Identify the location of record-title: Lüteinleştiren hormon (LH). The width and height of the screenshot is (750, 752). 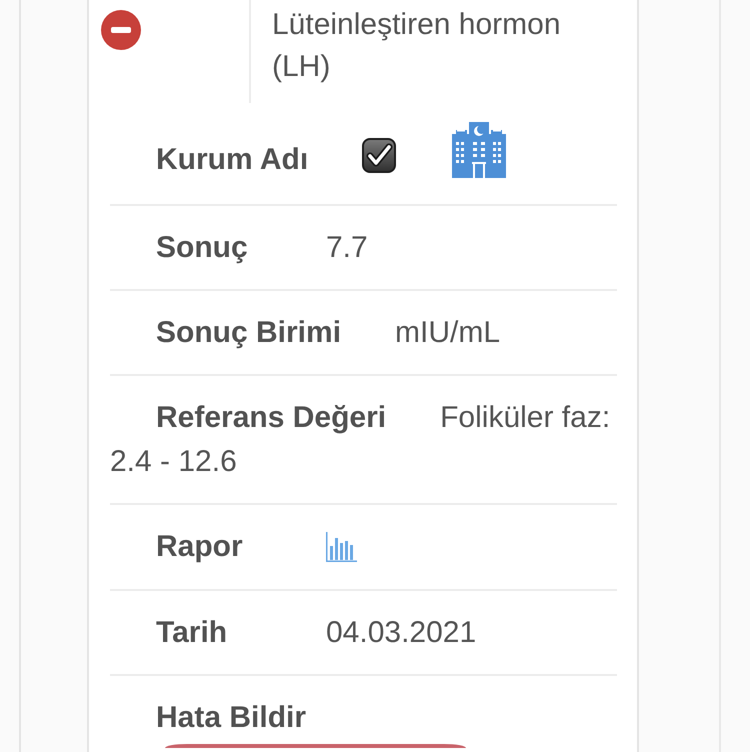
(416, 45).